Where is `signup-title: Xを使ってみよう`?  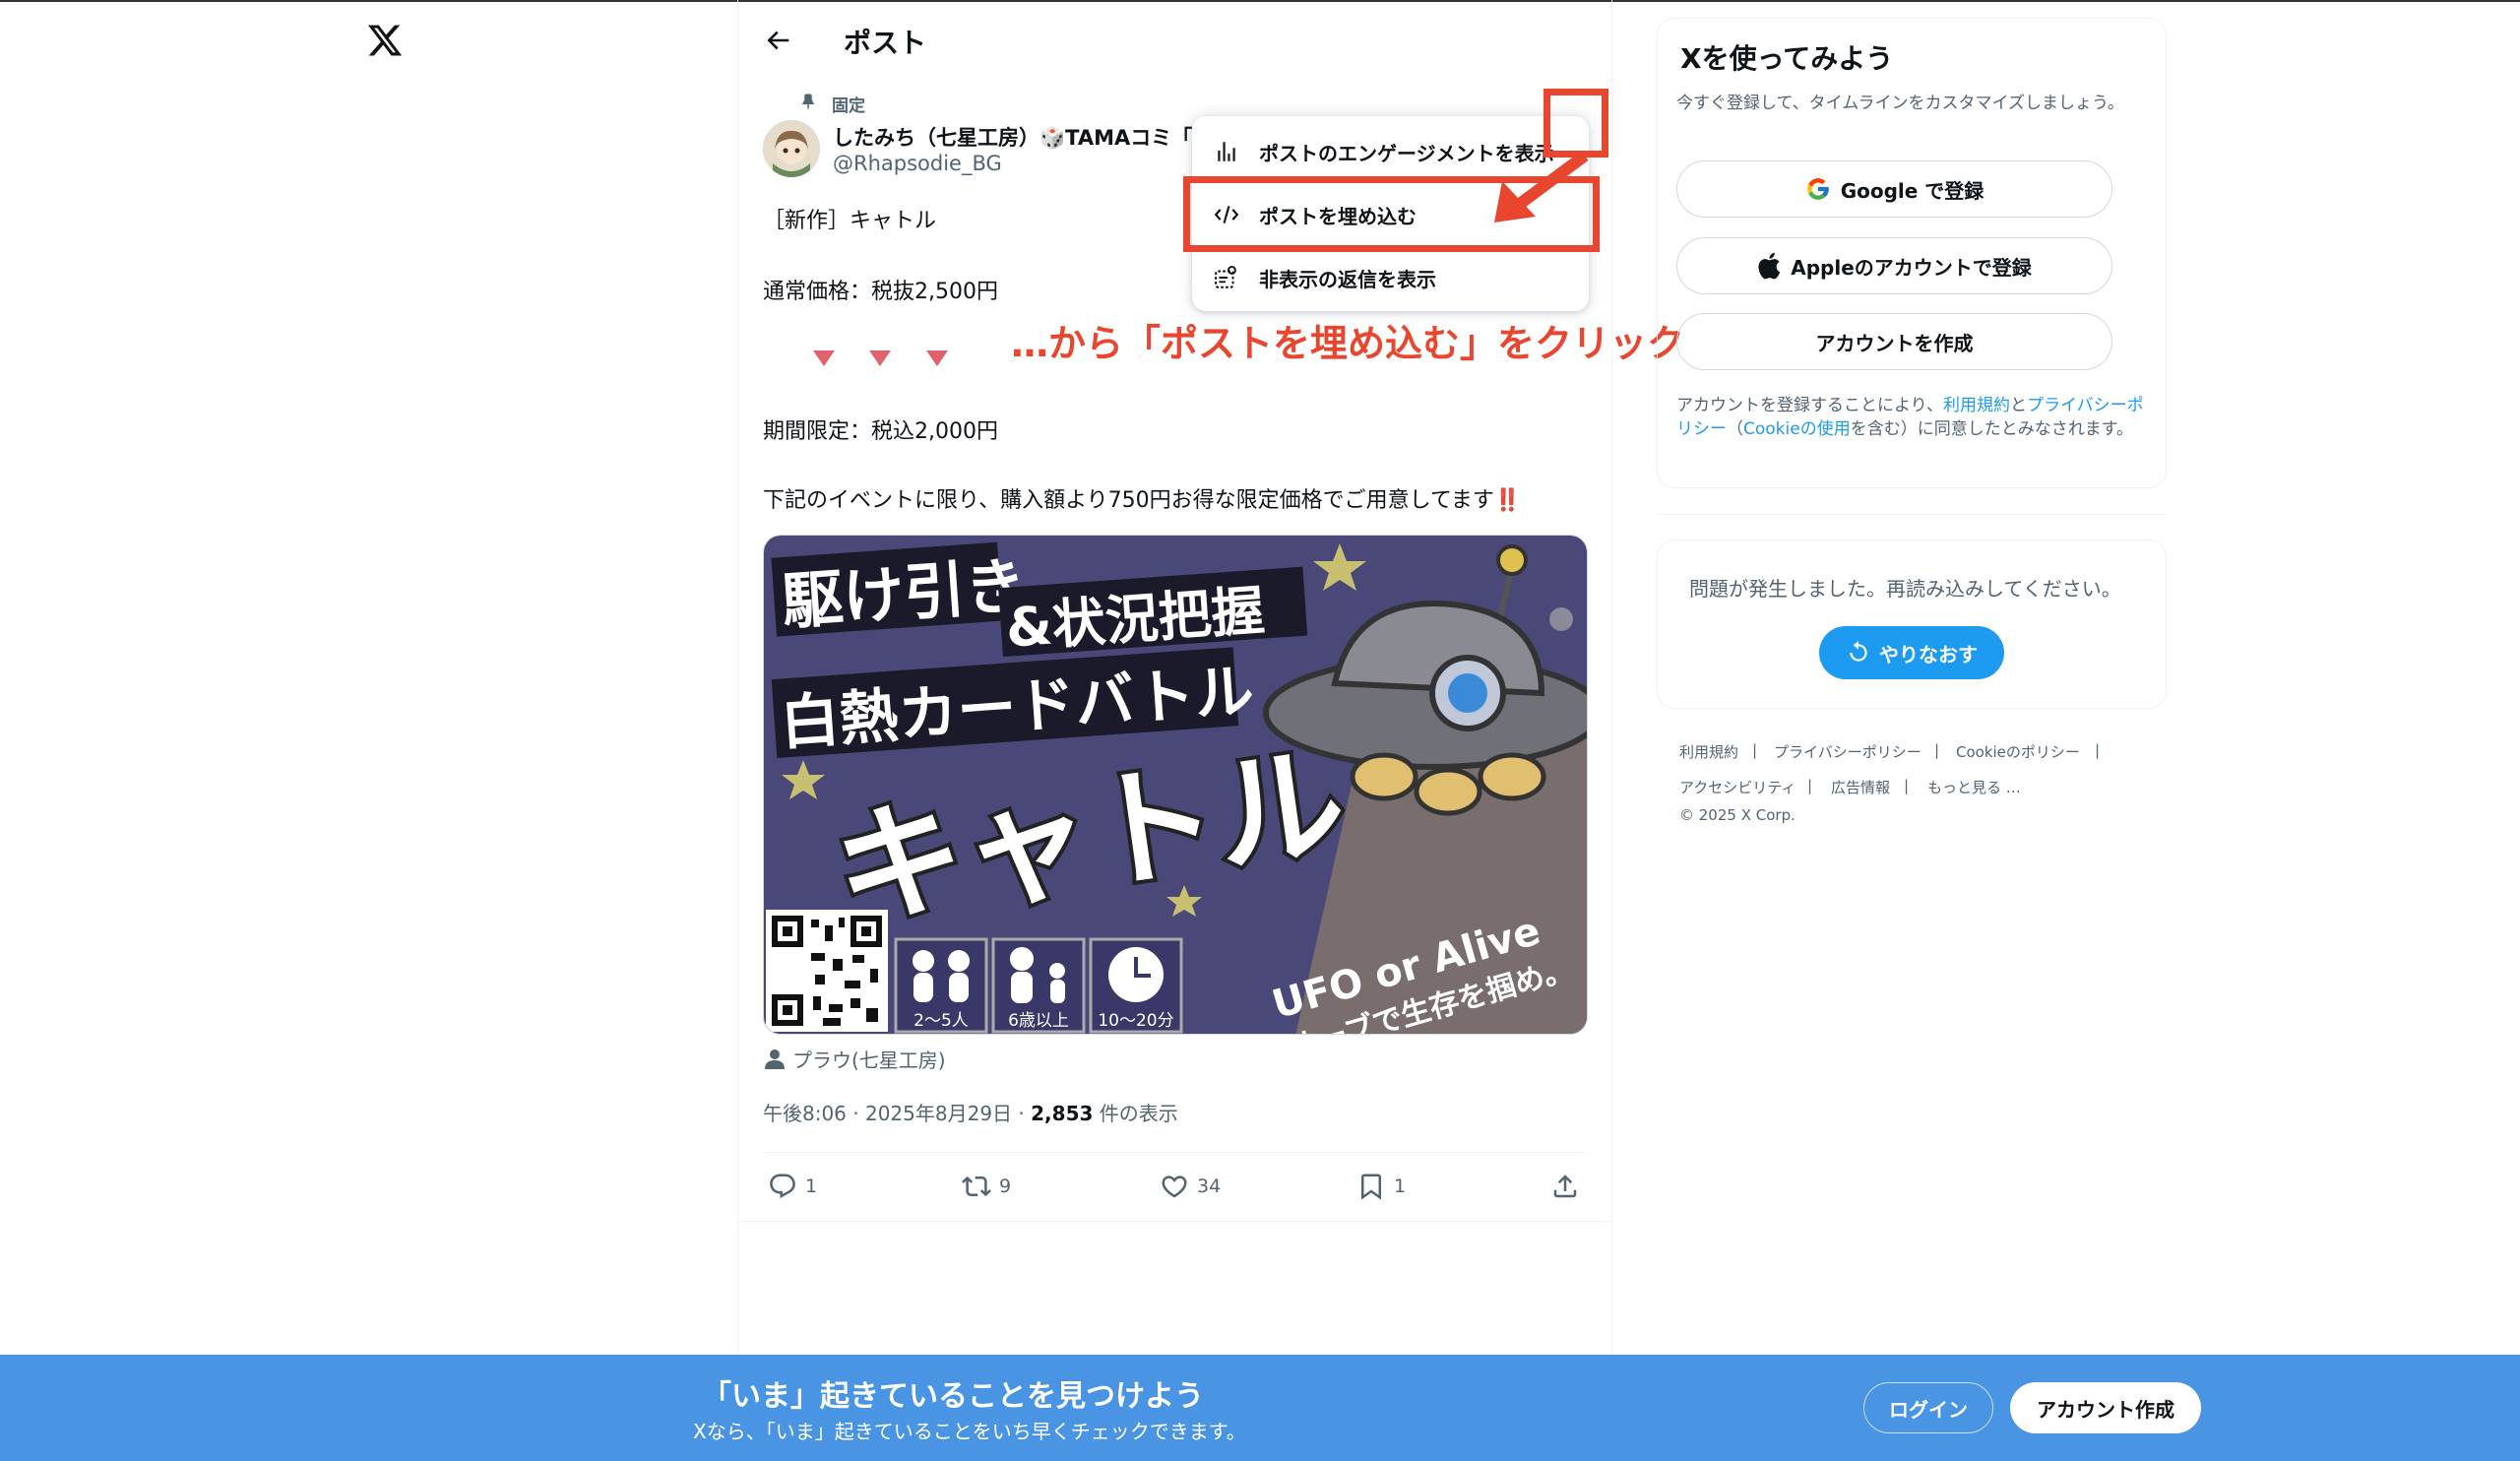
signup-title: Xを使ってみよう is located at coordinates (1787, 58).